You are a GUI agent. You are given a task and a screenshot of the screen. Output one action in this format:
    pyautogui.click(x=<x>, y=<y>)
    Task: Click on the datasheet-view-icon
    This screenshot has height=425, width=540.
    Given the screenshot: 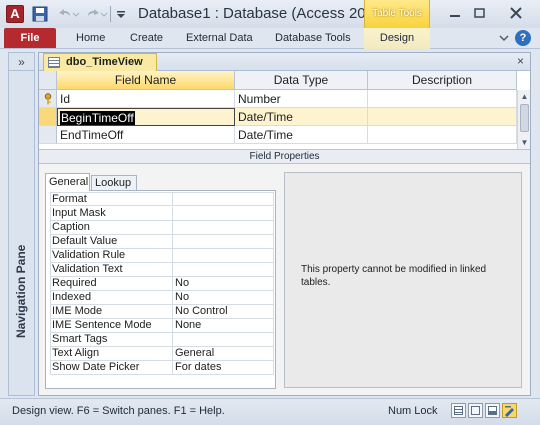 What is the action you would take?
    pyautogui.click(x=458, y=410)
    